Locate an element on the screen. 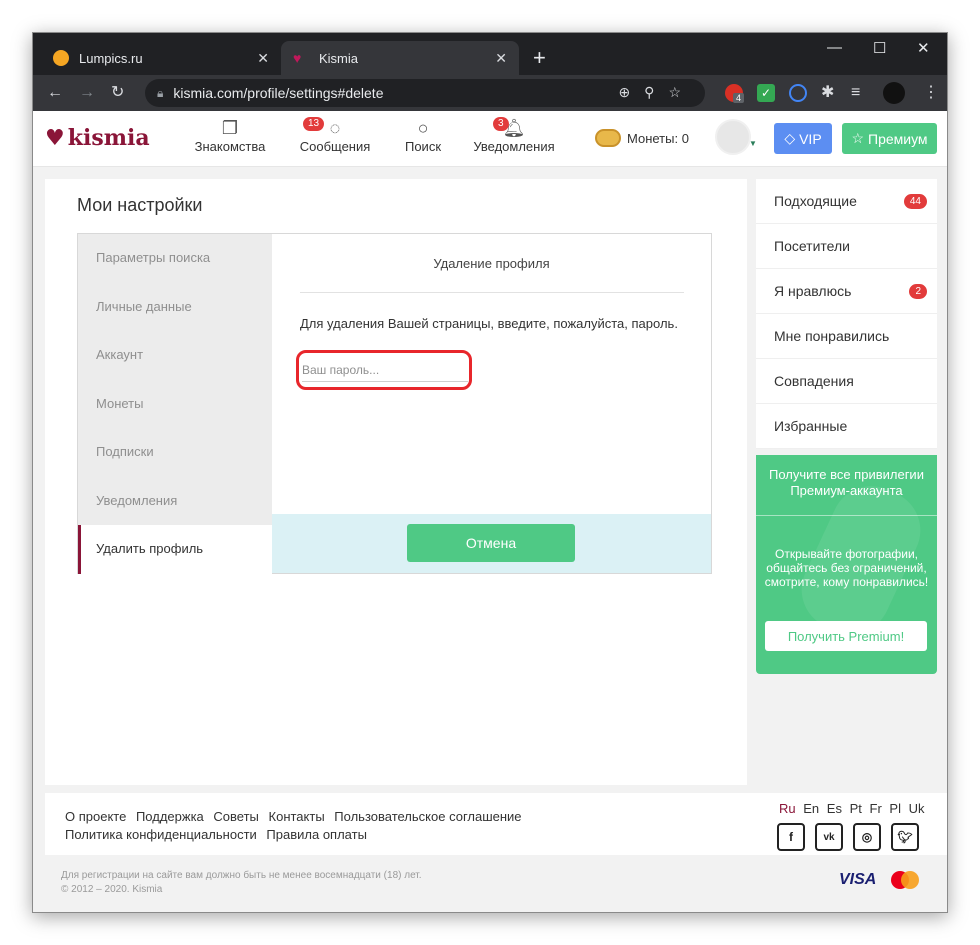 This screenshot has height=945, width=980. settings-menu-account: Аккаунт is located at coordinates (175, 355).